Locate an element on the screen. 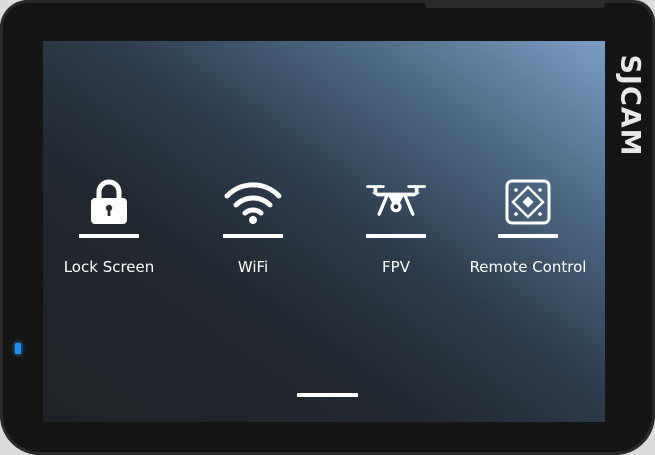 The image size is (655, 455). menu-item-label: FPV is located at coordinates (396, 267).